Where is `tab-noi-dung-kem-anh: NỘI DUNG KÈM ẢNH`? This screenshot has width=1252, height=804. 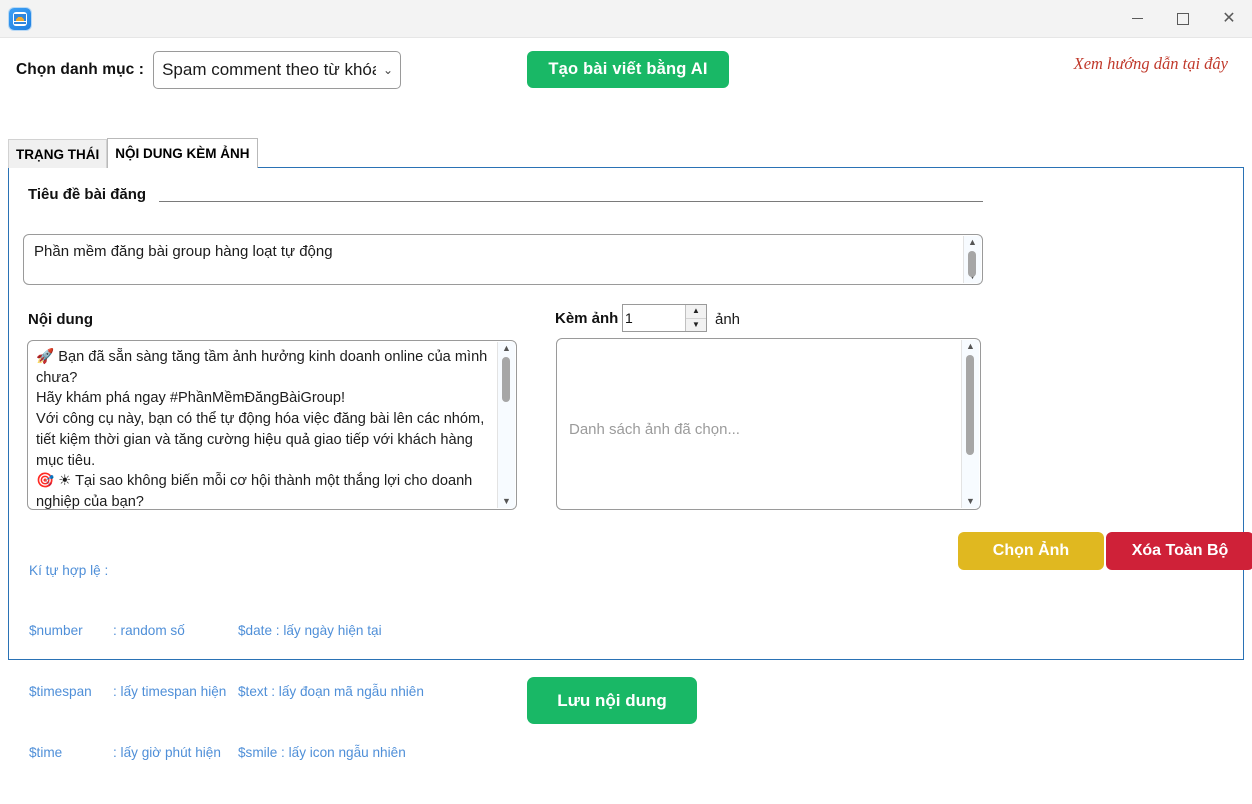 tab-noi-dung-kem-anh: NỘI DUNG KÈM ẢNH is located at coordinates (182, 153).